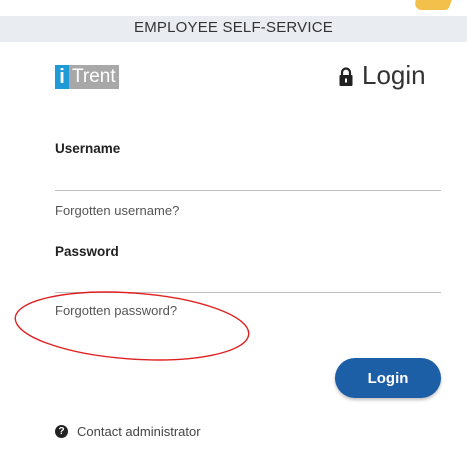 Image resolution: width=467 pixels, height=465 pixels. I want to click on contact-administrator-link: ? Contact administrator, so click(128, 431).